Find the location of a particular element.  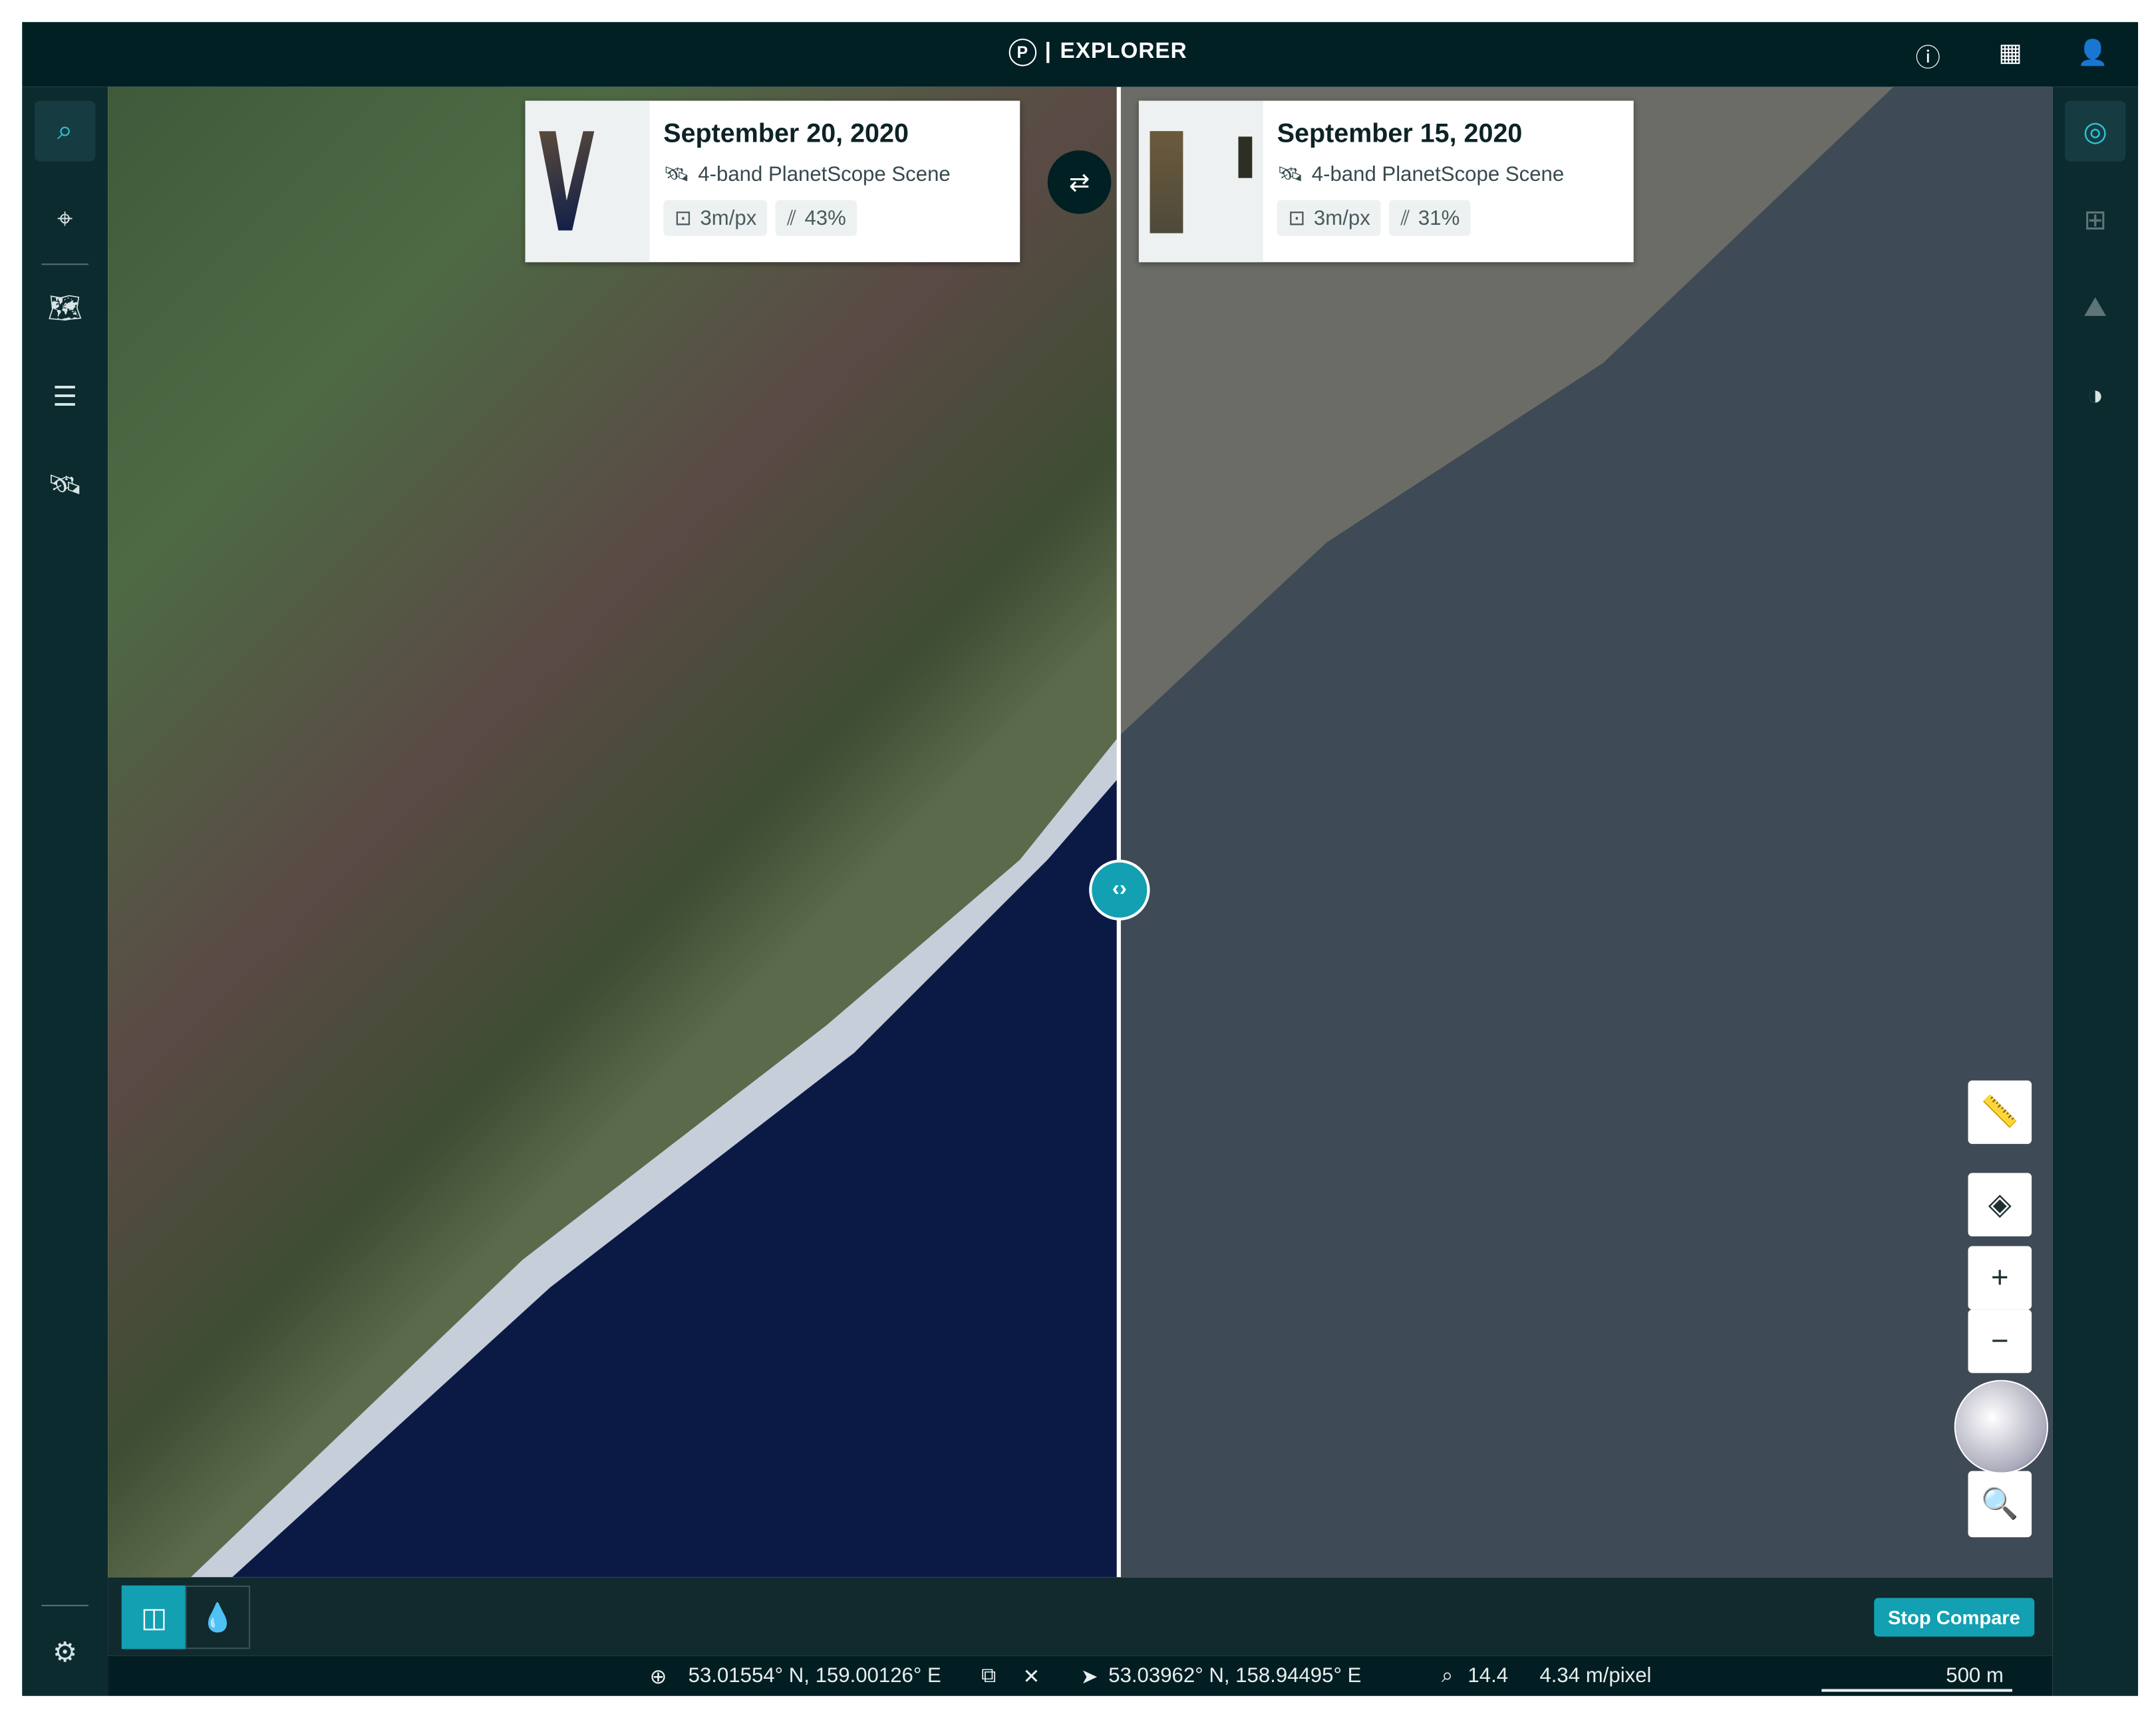

orders-button: ☰ is located at coordinates (65, 396).